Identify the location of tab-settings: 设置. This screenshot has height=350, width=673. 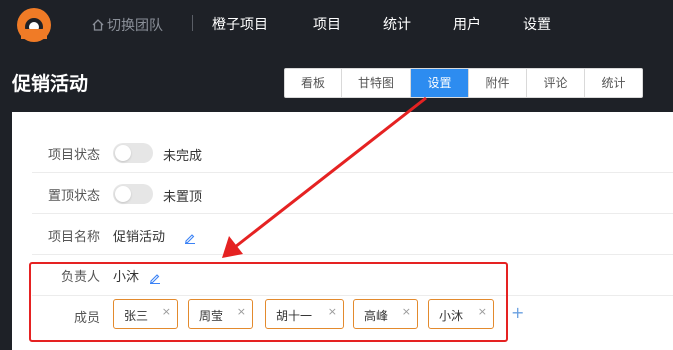
(440, 83).